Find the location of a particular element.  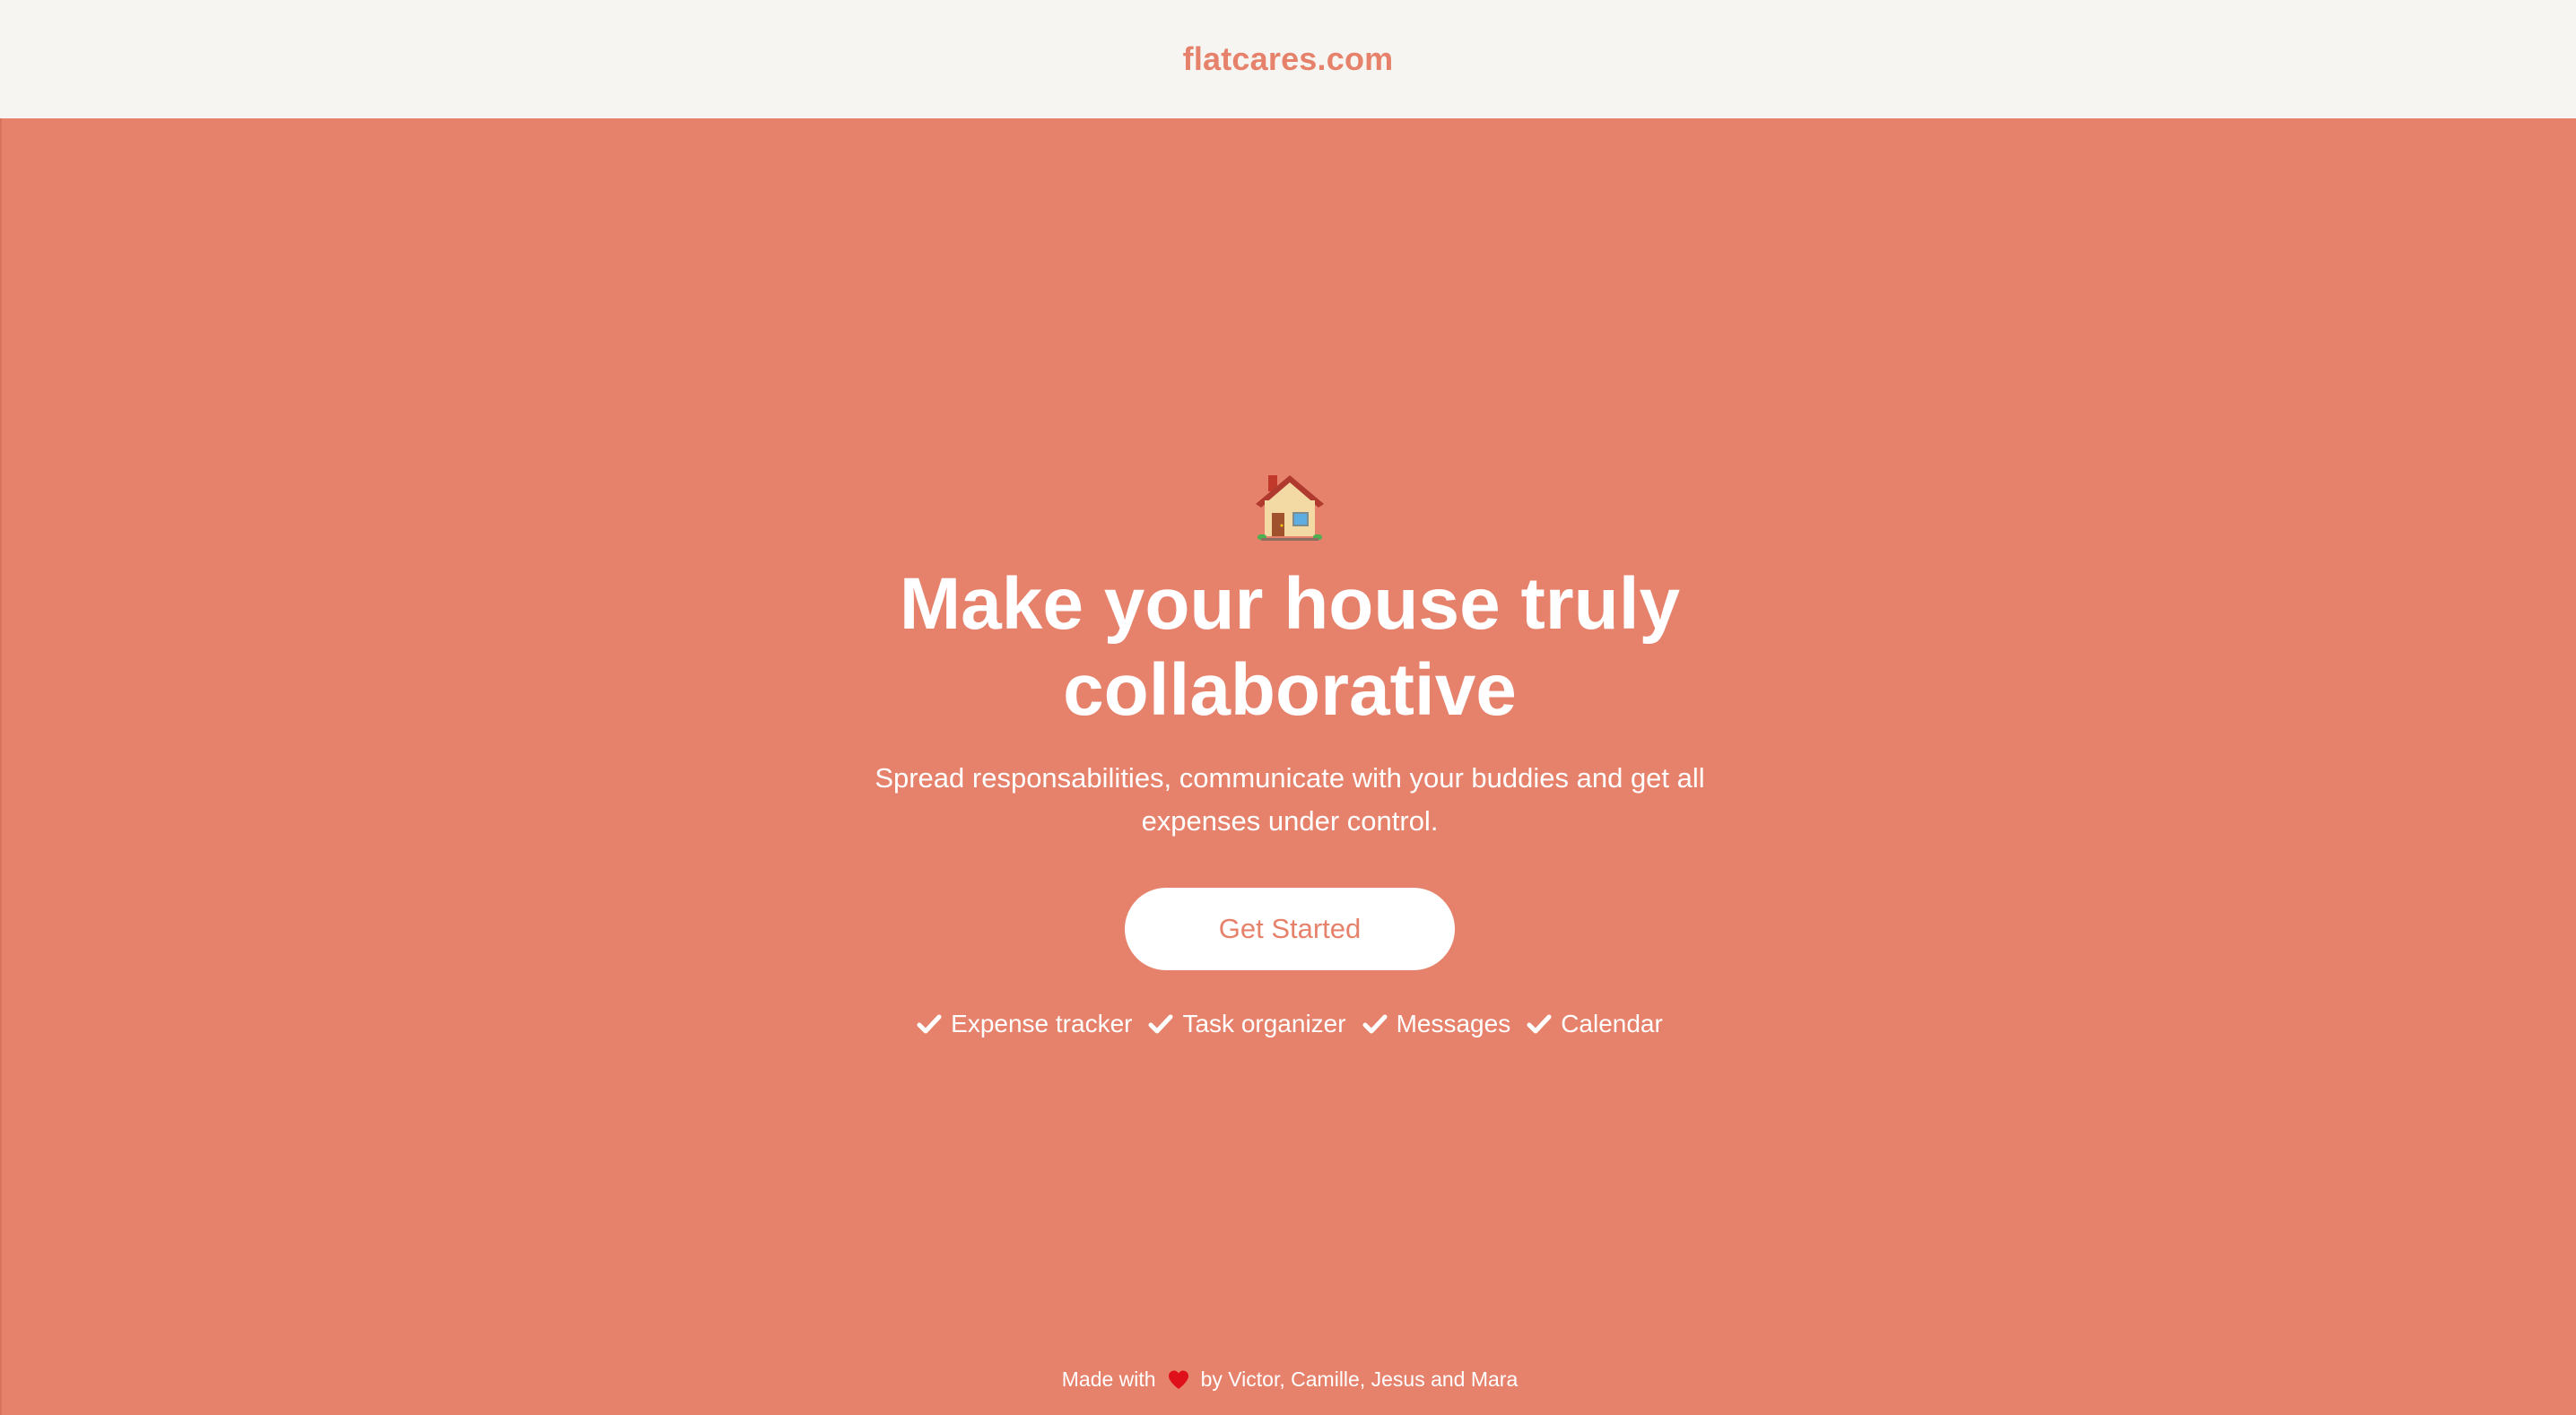

brand-link: flatcares.com is located at coordinates (1288, 59).